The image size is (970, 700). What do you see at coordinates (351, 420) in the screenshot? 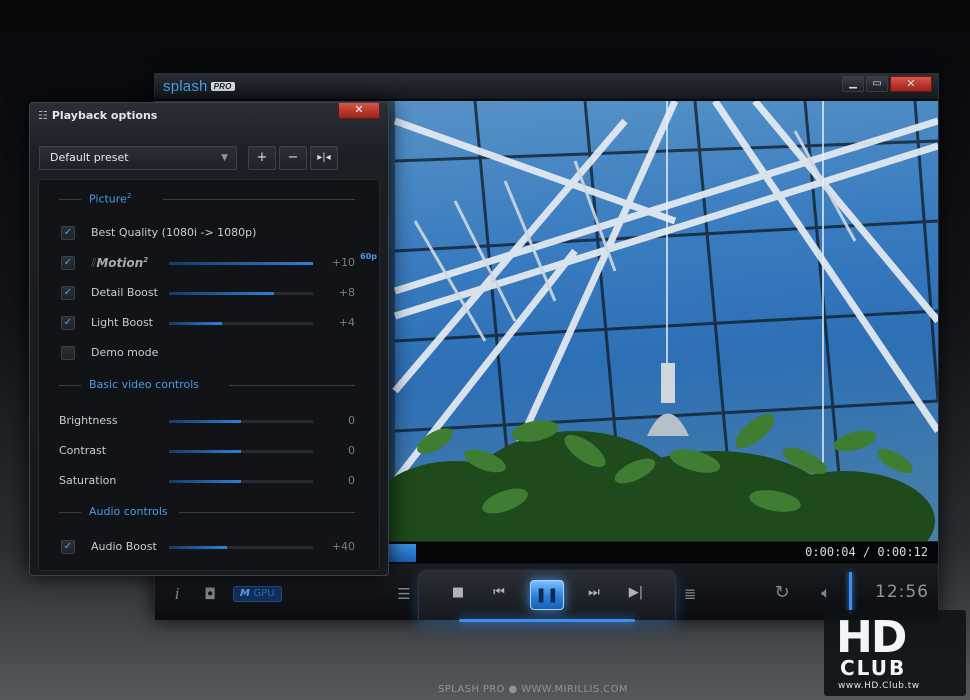
I see `value-brightness: 0` at bounding box center [351, 420].